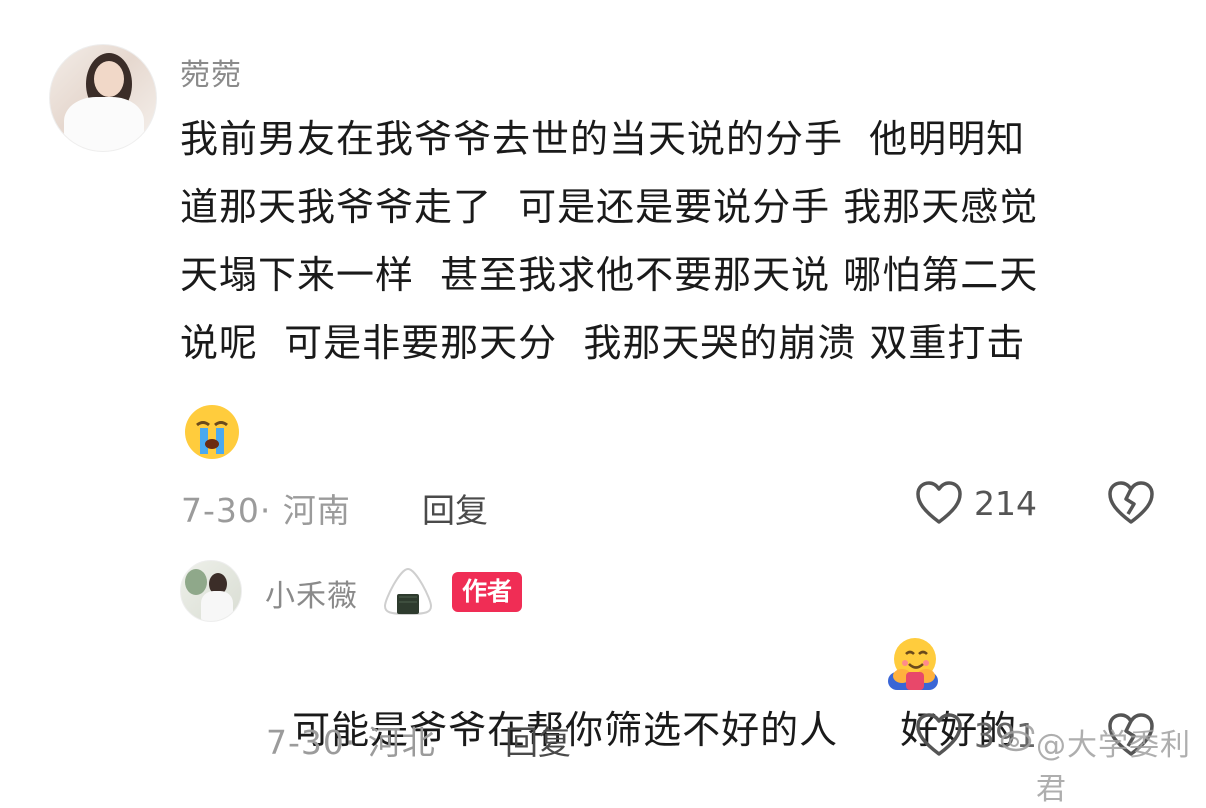 This screenshot has height=808, width=1206. I want to click on hugging-face-emoji-icon, so click(913, 664).